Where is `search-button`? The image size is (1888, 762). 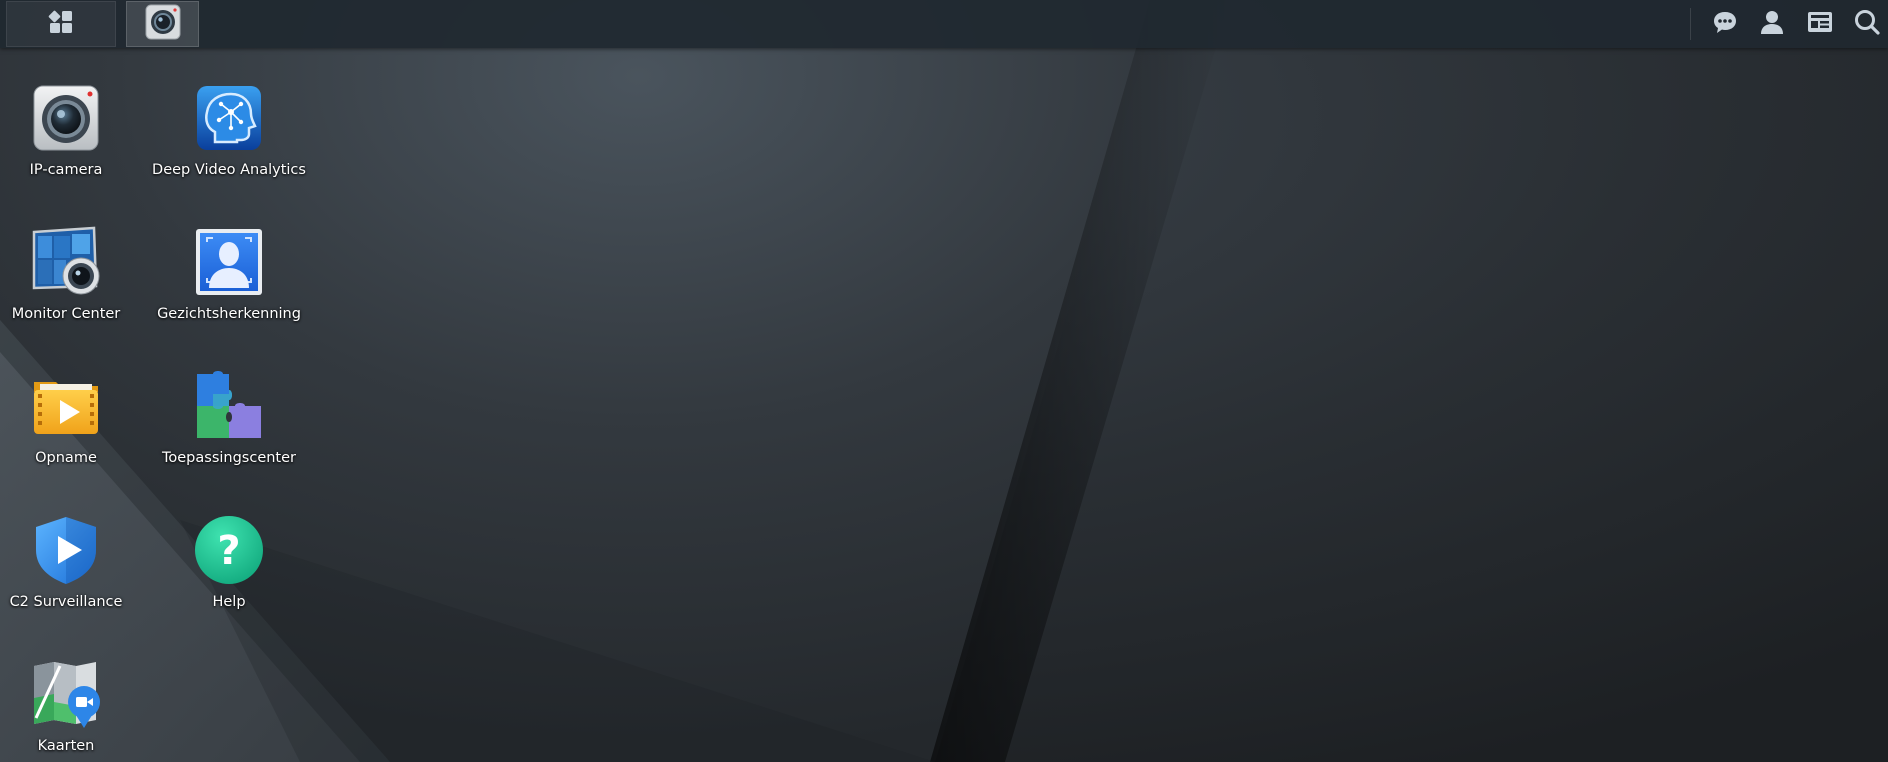 search-button is located at coordinates (1866, 24).